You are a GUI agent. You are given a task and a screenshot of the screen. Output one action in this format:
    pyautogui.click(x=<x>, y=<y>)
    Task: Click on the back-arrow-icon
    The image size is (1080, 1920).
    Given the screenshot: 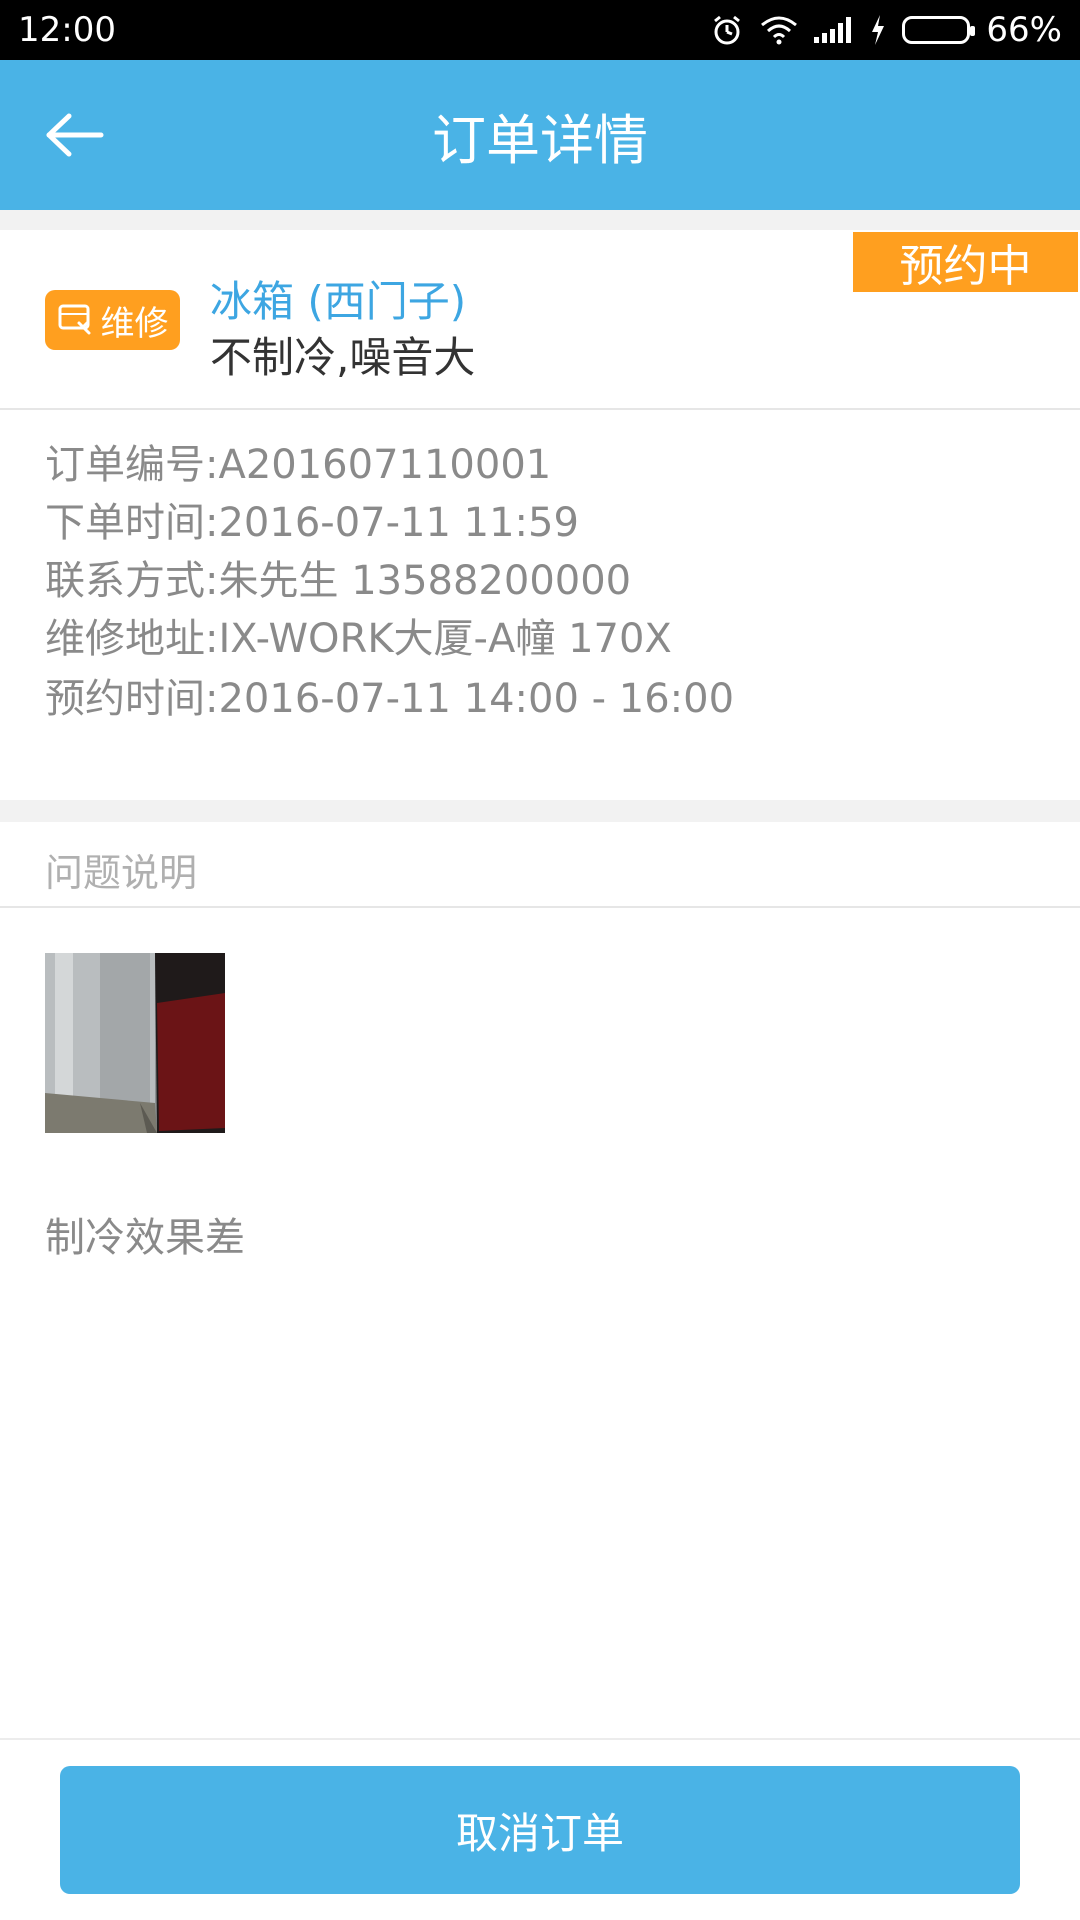 What is the action you would take?
    pyautogui.click(x=75, y=135)
    